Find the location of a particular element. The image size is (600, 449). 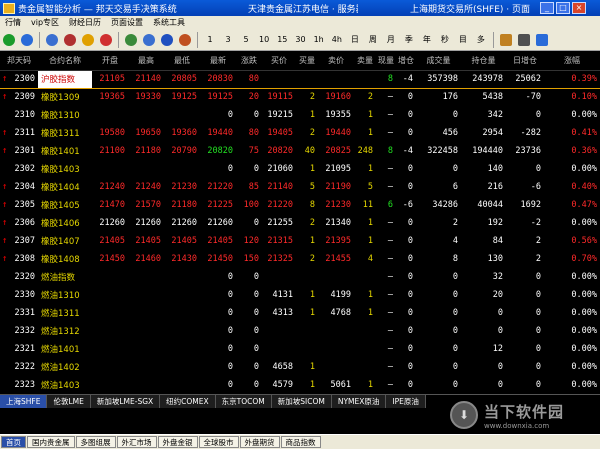

column-header: 成交量 is located at coordinates (438, 61).